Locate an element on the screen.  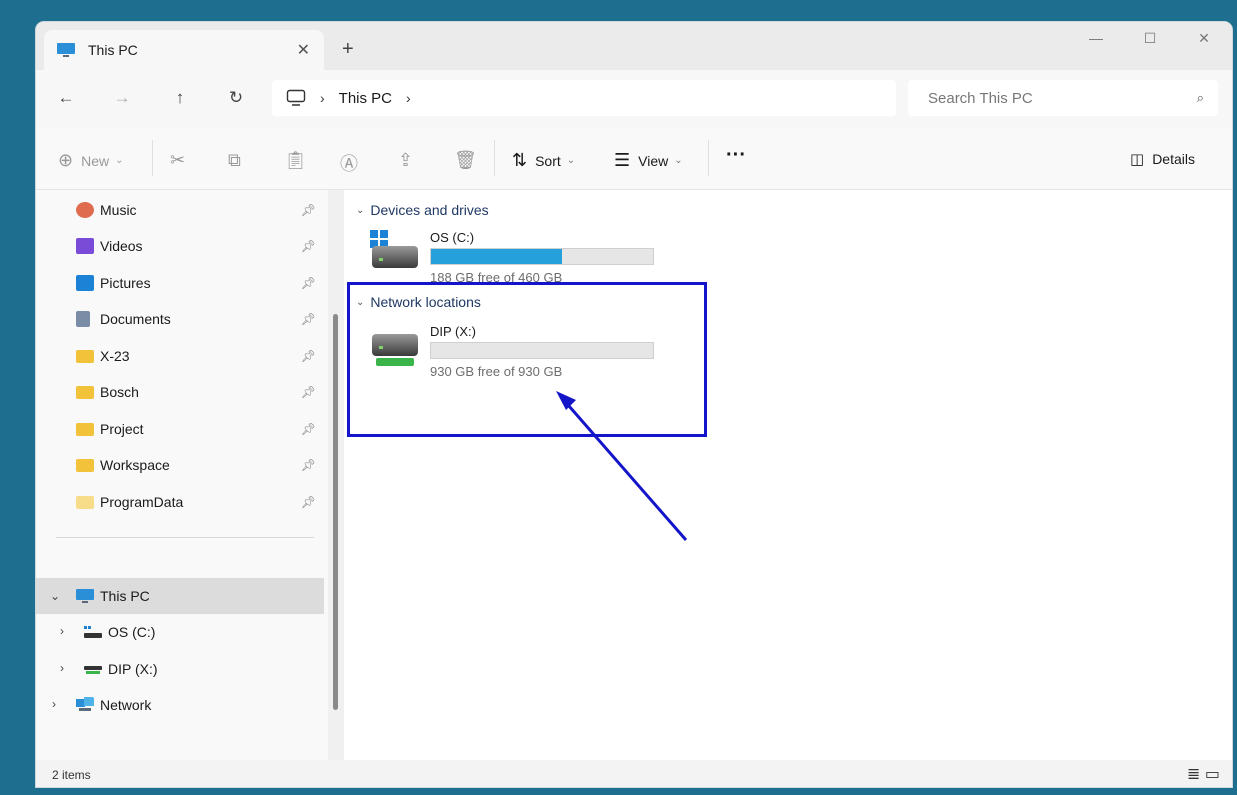
annotation-arrow is located at coordinates (622, 466).